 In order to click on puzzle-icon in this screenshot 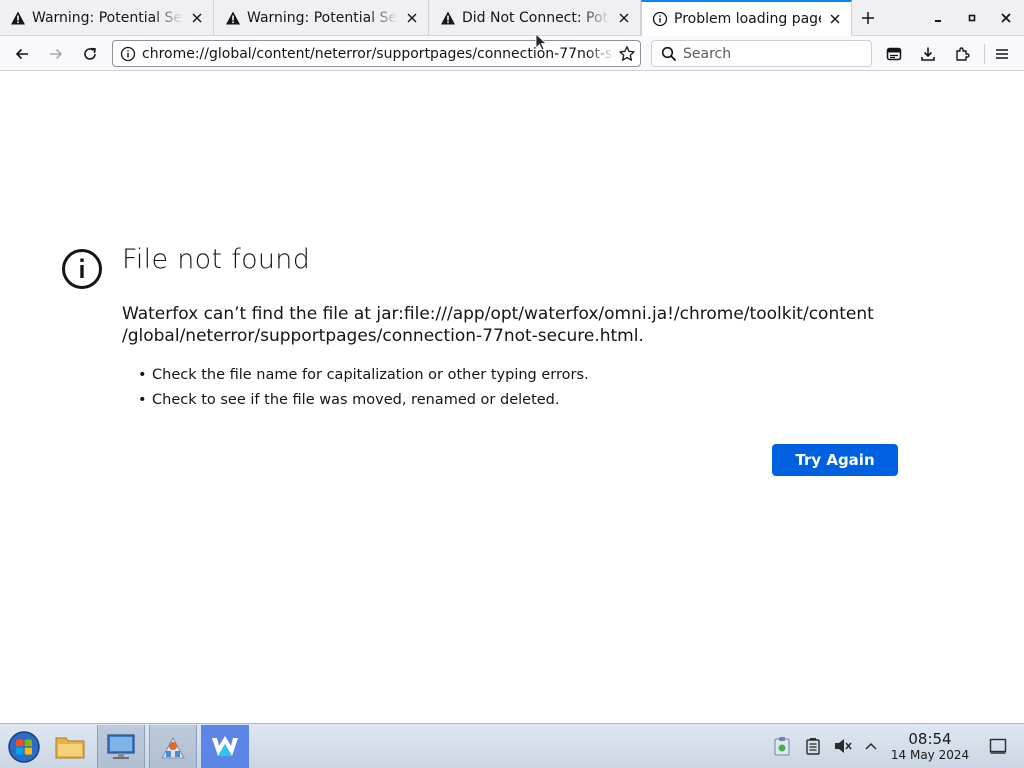, I will do `click(963, 54)`.